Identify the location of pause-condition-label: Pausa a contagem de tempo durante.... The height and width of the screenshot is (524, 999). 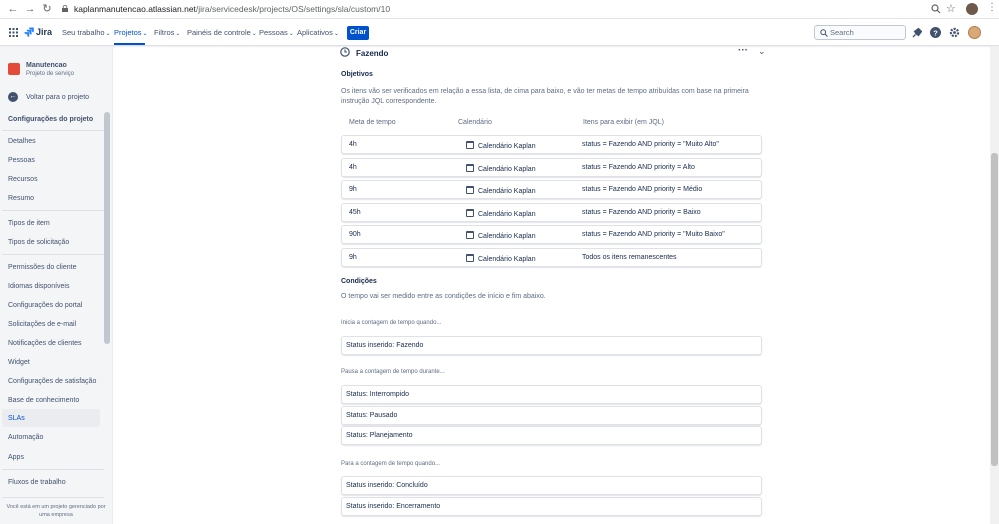
(393, 372).